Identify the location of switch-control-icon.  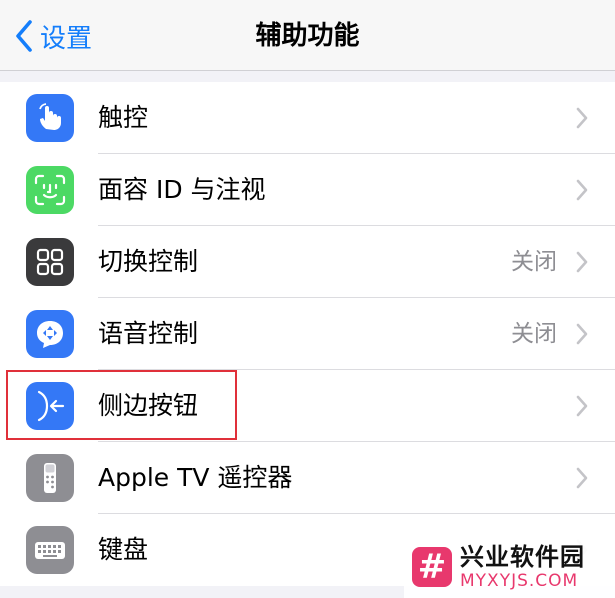
(50, 262).